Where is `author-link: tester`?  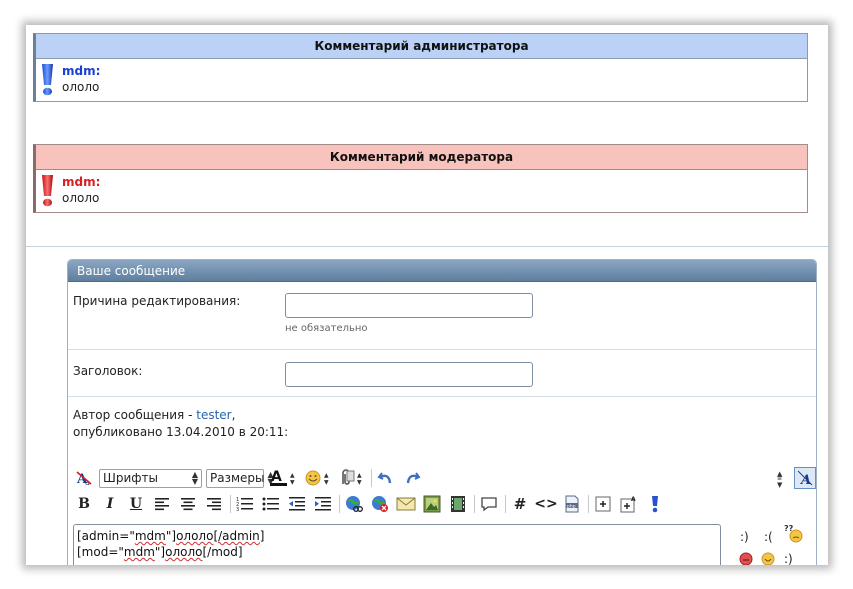 author-link: tester is located at coordinates (213, 415).